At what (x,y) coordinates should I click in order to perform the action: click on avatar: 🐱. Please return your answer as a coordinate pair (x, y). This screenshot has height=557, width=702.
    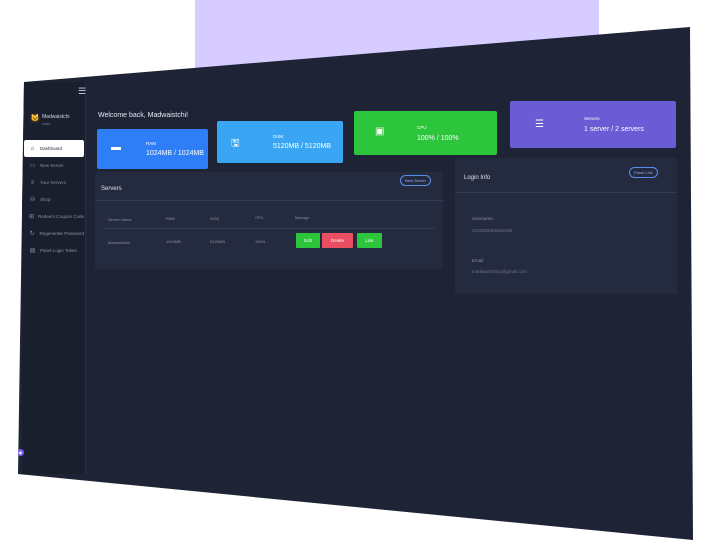
    Looking at the image, I should click on (35, 118).